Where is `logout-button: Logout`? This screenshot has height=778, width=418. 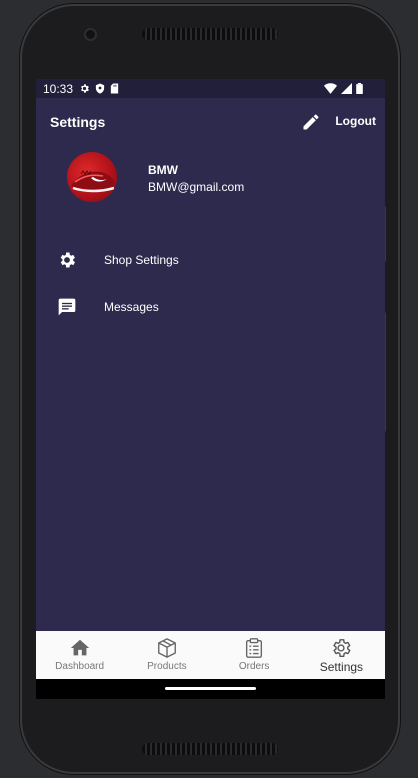 logout-button: Logout is located at coordinates (355, 121).